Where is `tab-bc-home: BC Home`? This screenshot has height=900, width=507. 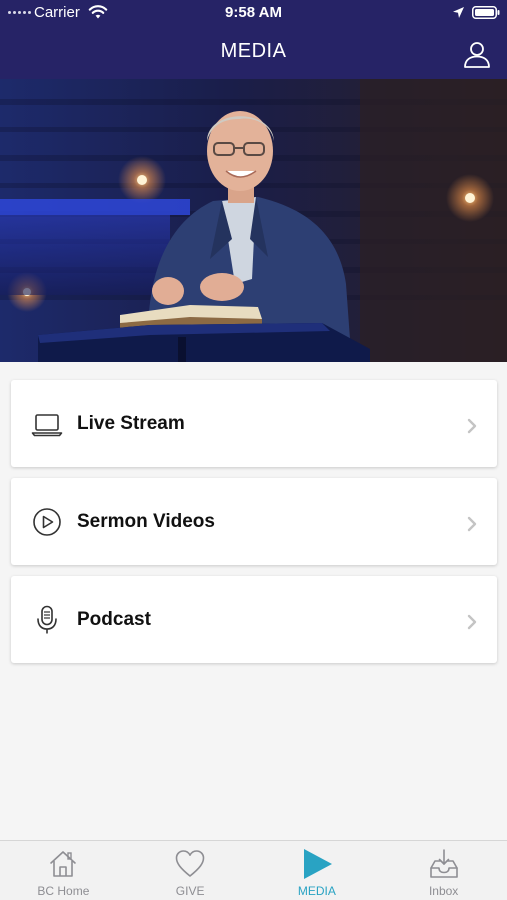
tab-bc-home: BC Home is located at coordinates (63, 870).